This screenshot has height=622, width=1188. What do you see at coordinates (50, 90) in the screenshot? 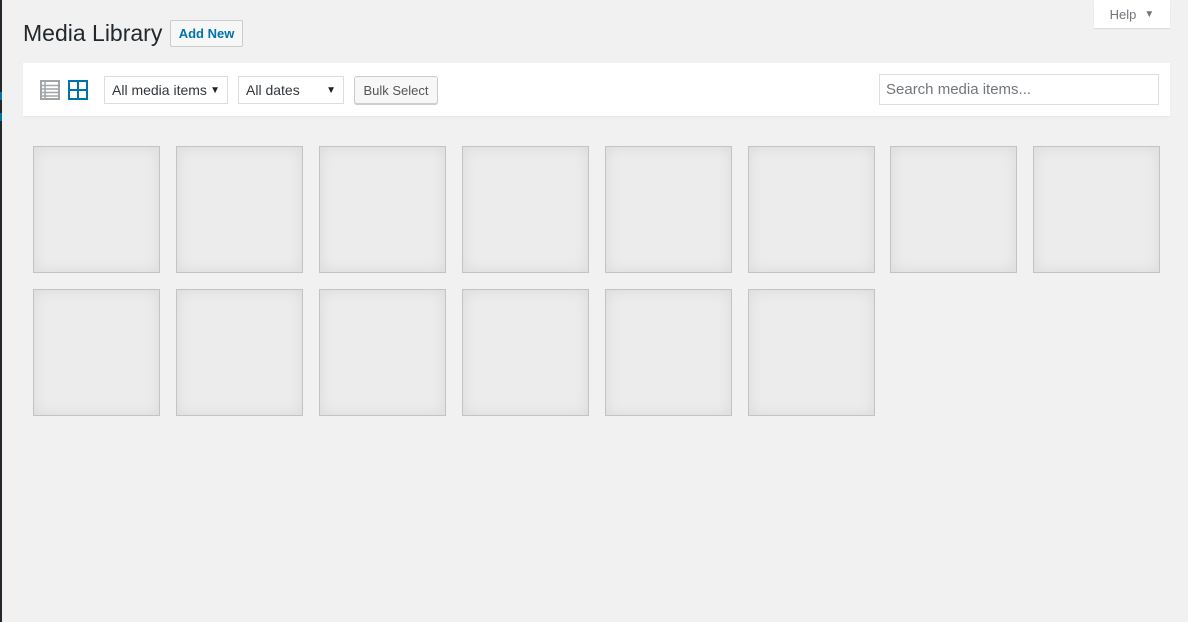
I see `list-view-icon` at bounding box center [50, 90].